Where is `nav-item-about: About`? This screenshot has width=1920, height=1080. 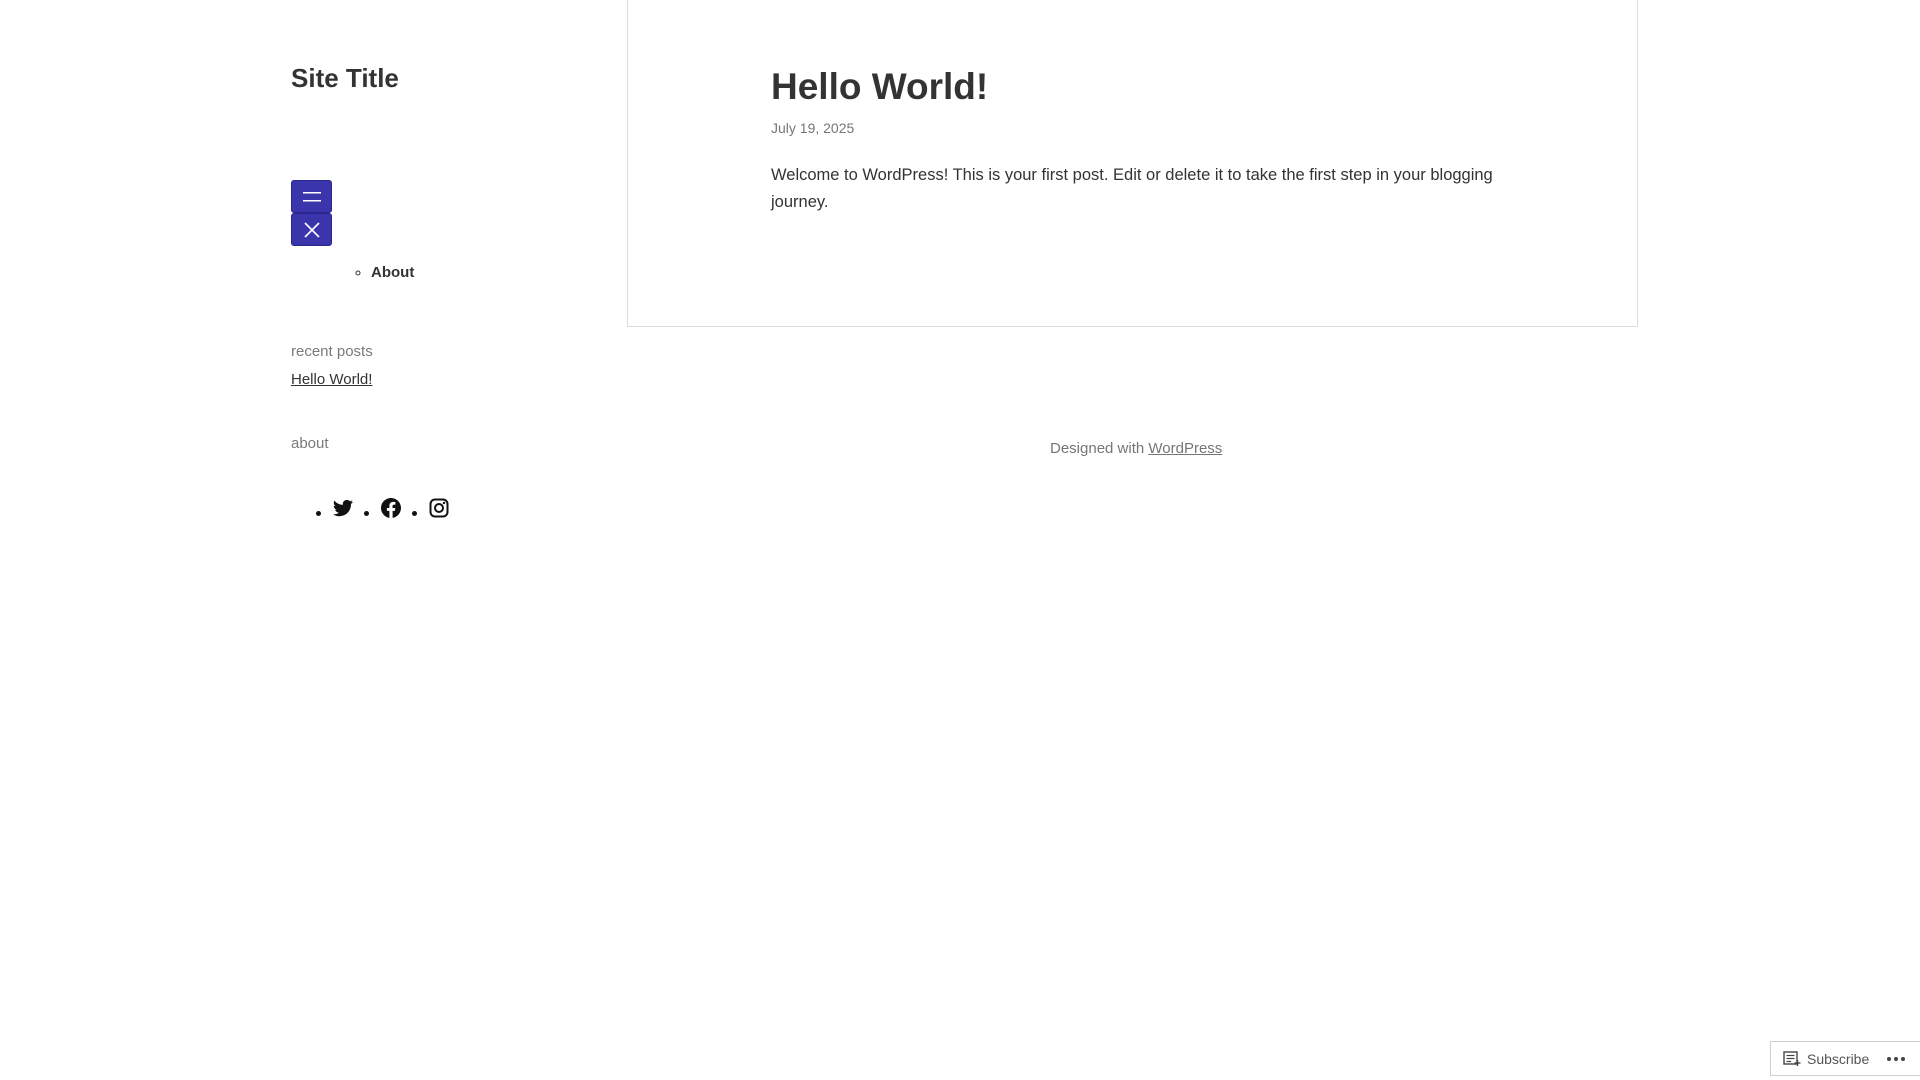
nav-item-about: About is located at coordinates (392, 273).